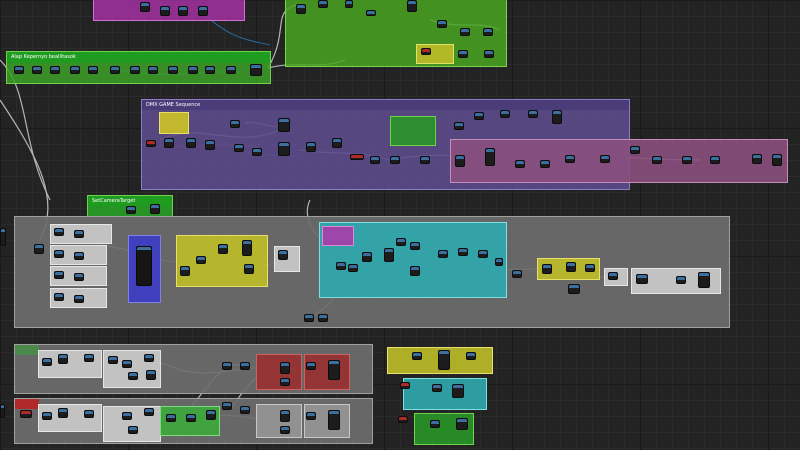 Image resolution: width=800 pixels, height=450 pixels. What do you see at coordinates (619, 161) in the screenshot?
I see `comment-pink` at bounding box center [619, 161].